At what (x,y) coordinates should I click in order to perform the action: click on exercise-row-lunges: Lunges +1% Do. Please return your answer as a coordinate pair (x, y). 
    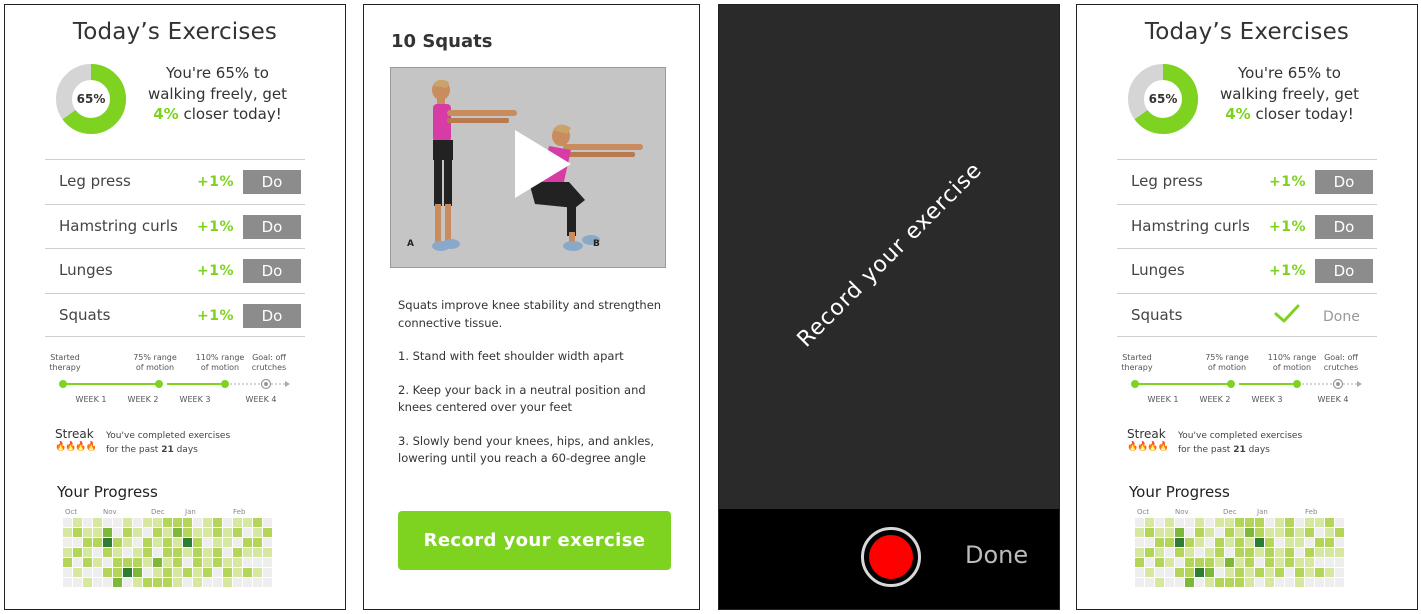
    Looking at the image, I should click on (175, 270).